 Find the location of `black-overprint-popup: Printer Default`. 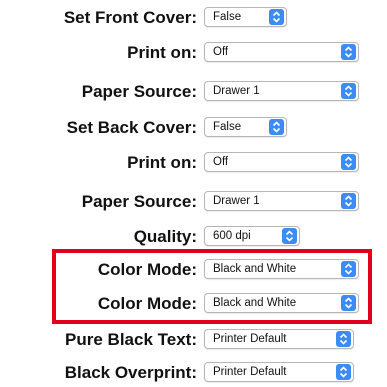

black-overprint-popup: Printer Default is located at coordinates (279, 372).